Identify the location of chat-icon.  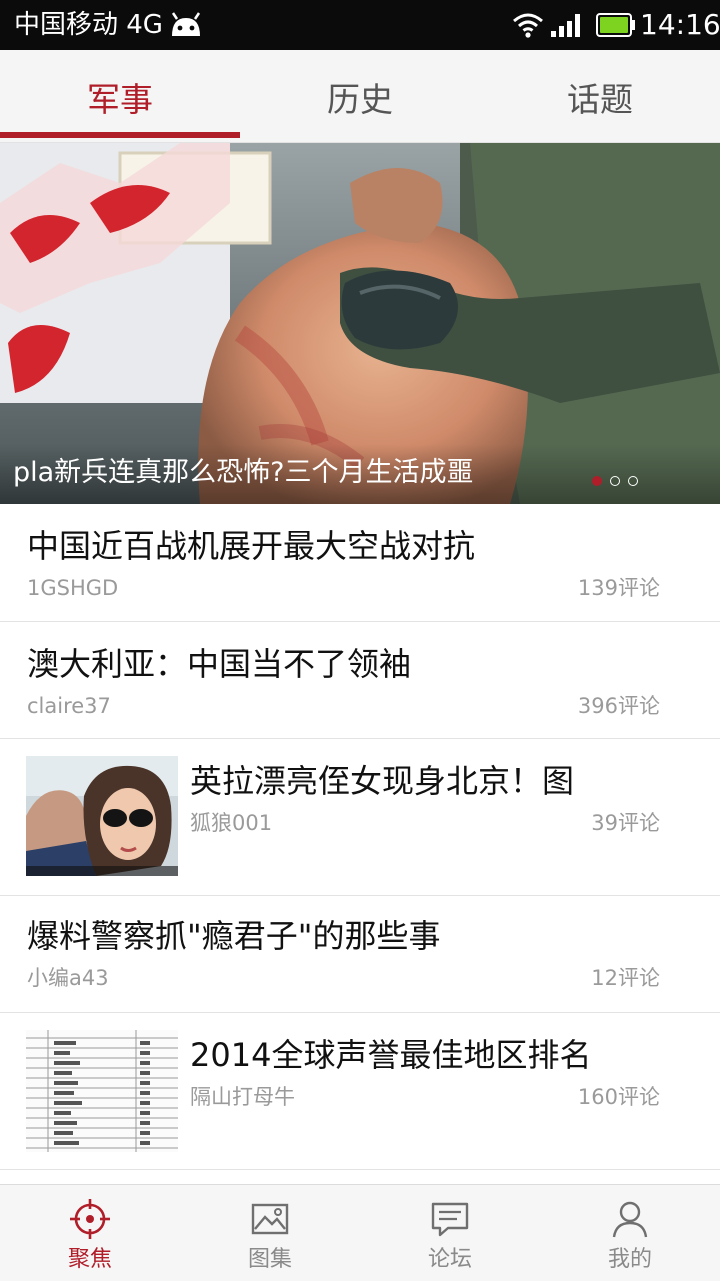
(450, 1219).